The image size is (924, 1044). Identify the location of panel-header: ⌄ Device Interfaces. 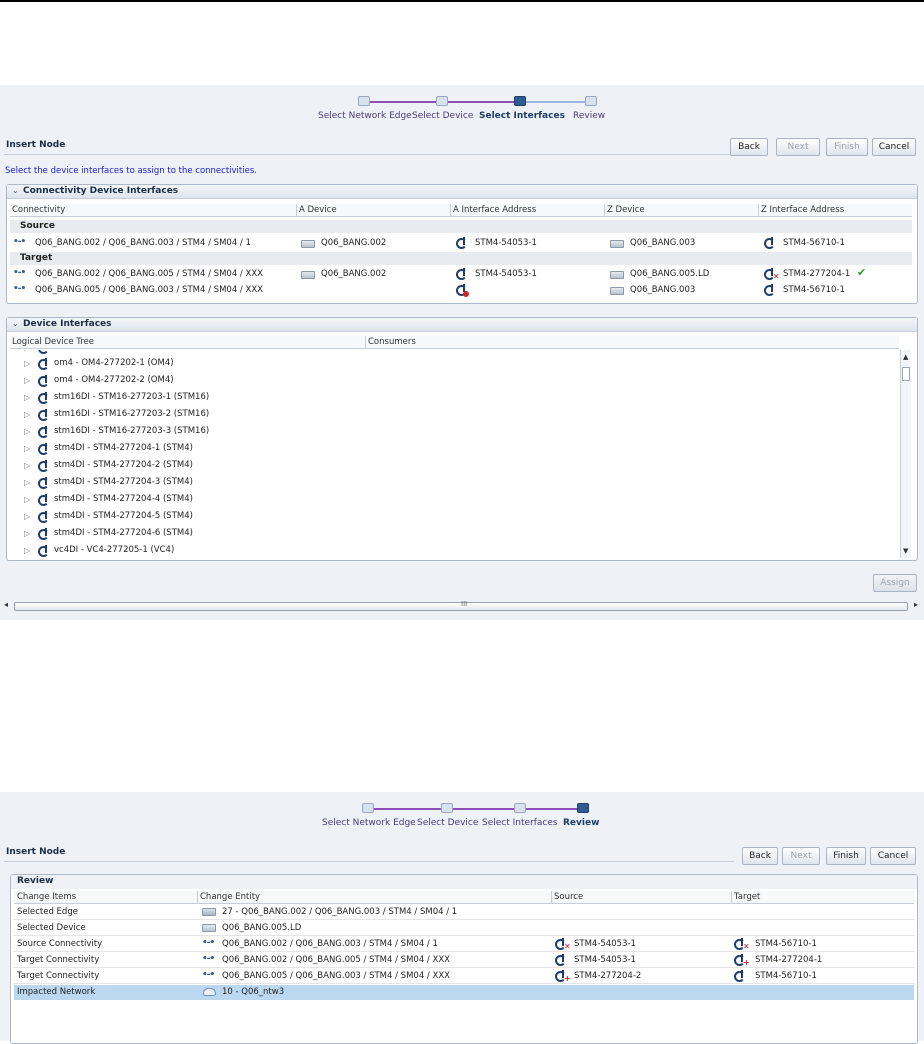
(462, 325).